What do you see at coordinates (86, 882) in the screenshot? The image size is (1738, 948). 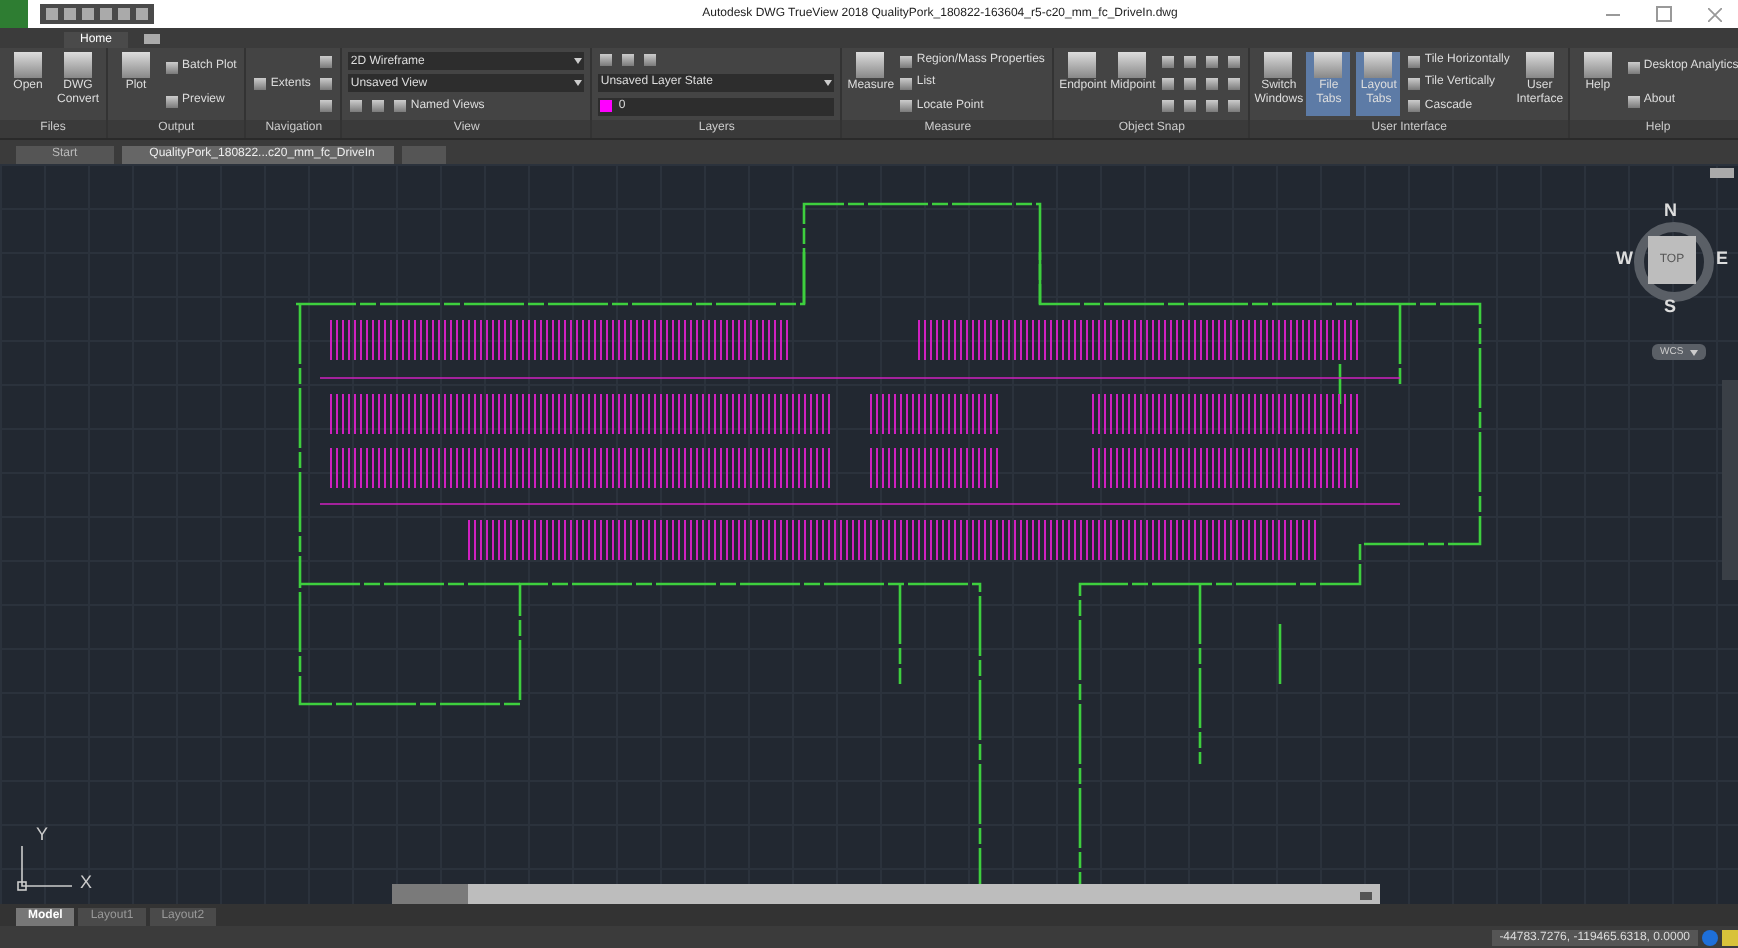 I see `axis-label: X` at bounding box center [86, 882].